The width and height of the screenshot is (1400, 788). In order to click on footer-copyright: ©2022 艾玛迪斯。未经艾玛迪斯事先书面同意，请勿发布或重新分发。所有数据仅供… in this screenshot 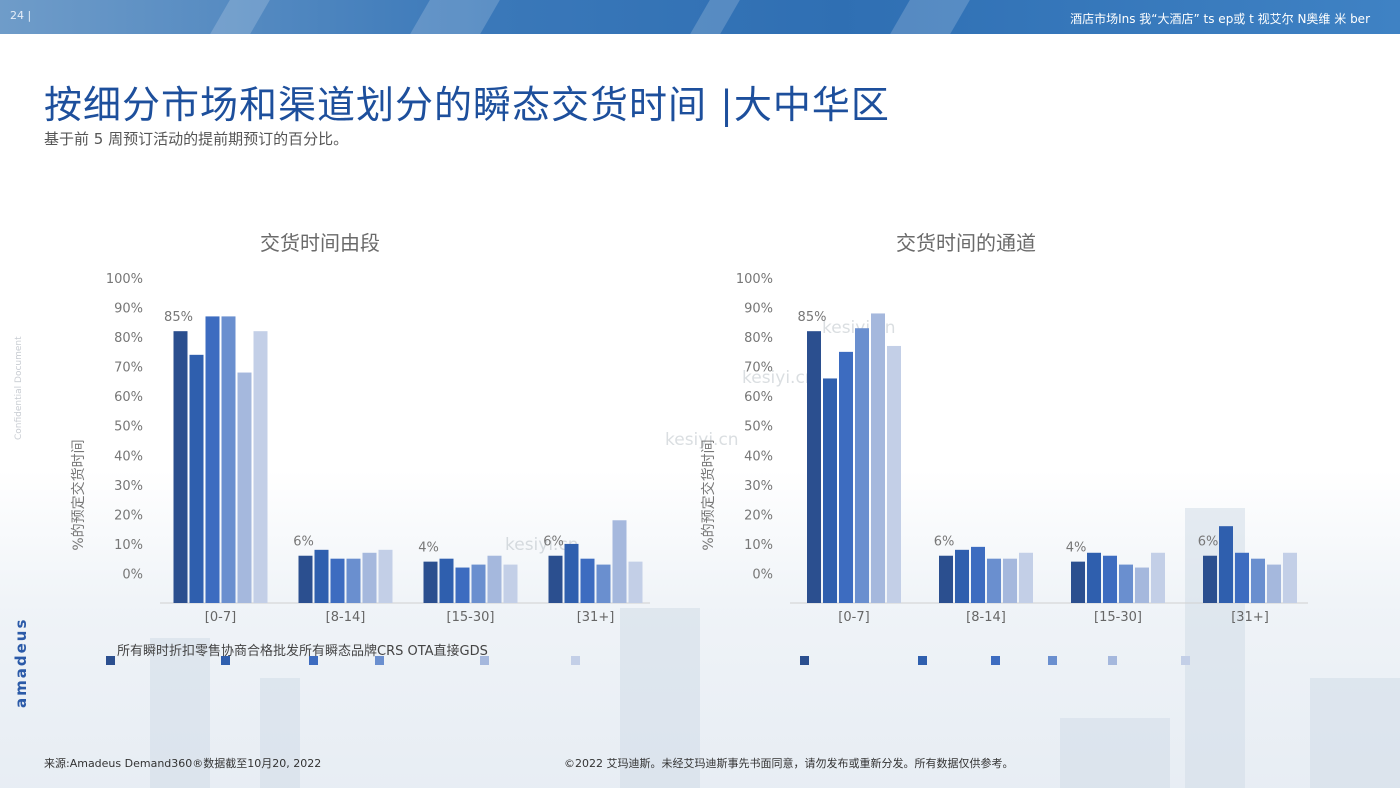, I will do `click(789, 763)`.